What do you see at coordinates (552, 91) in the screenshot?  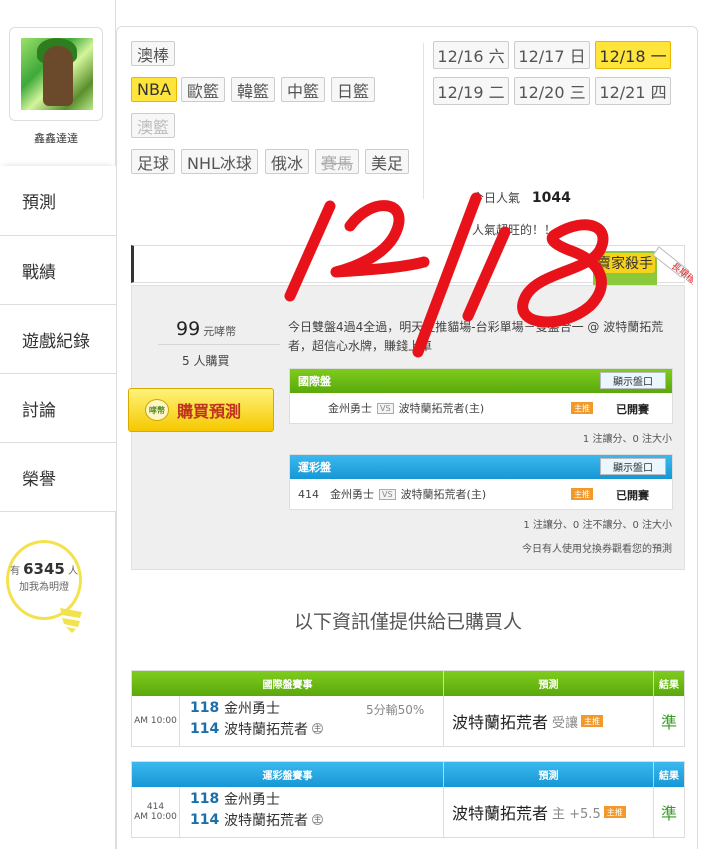 I see `date-tab-1220: 12/20 三` at bounding box center [552, 91].